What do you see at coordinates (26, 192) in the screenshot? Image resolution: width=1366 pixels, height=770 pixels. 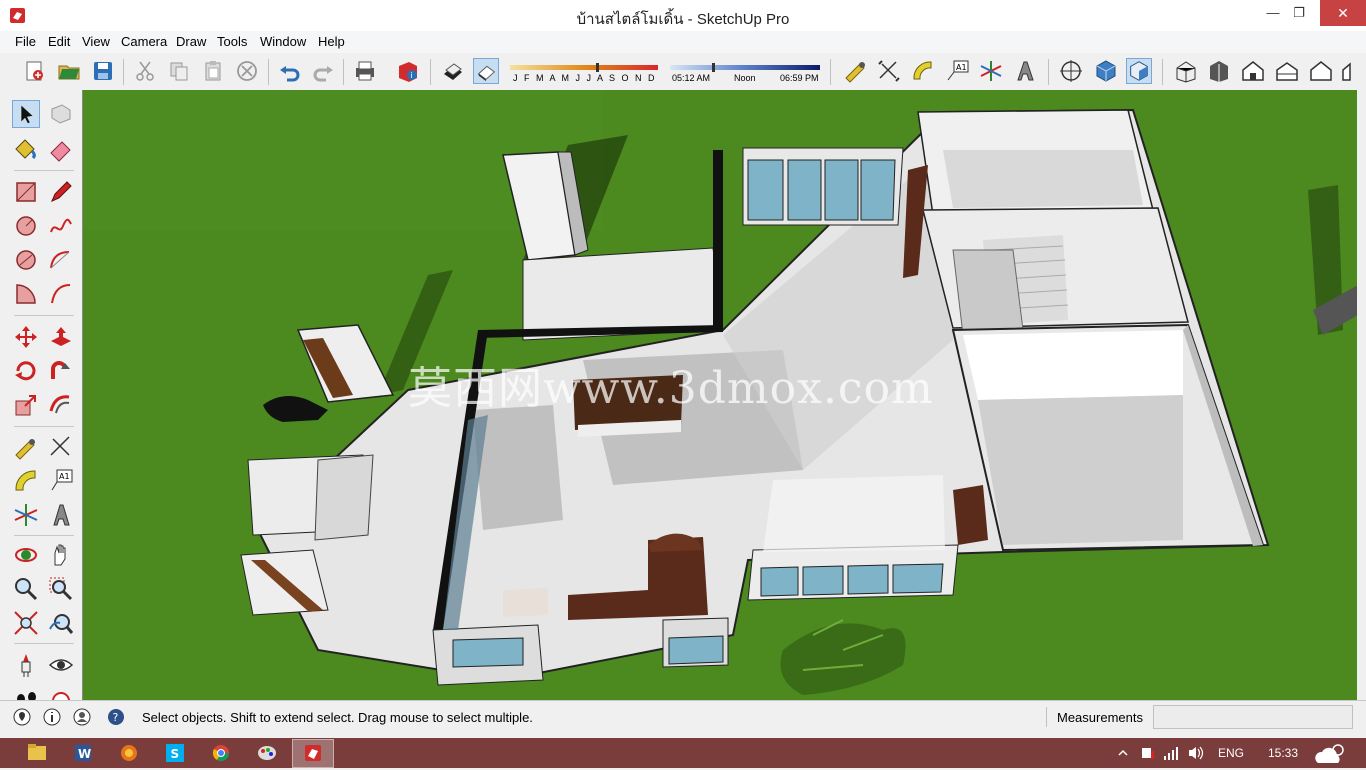 I see `rectangle-icon` at bounding box center [26, 192].